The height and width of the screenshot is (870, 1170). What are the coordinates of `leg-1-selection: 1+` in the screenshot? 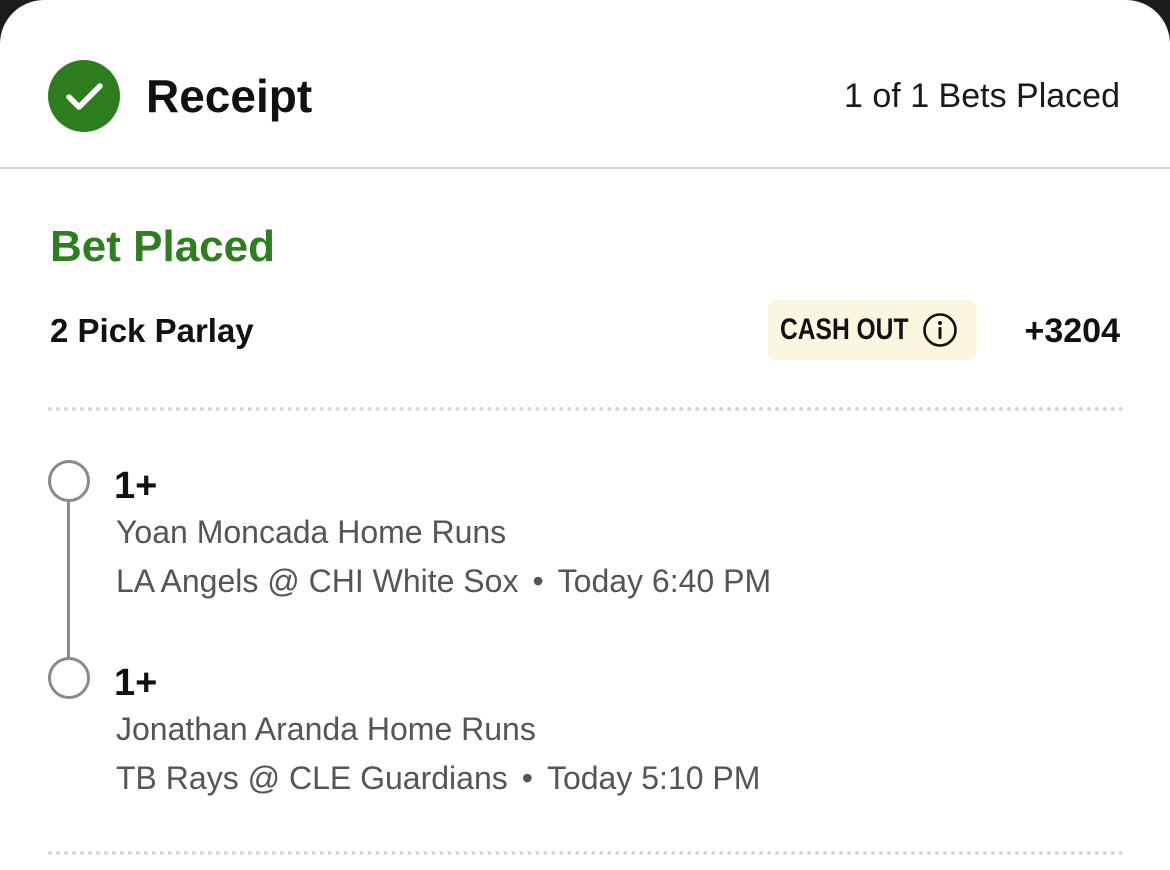 It's located at (136, 486).